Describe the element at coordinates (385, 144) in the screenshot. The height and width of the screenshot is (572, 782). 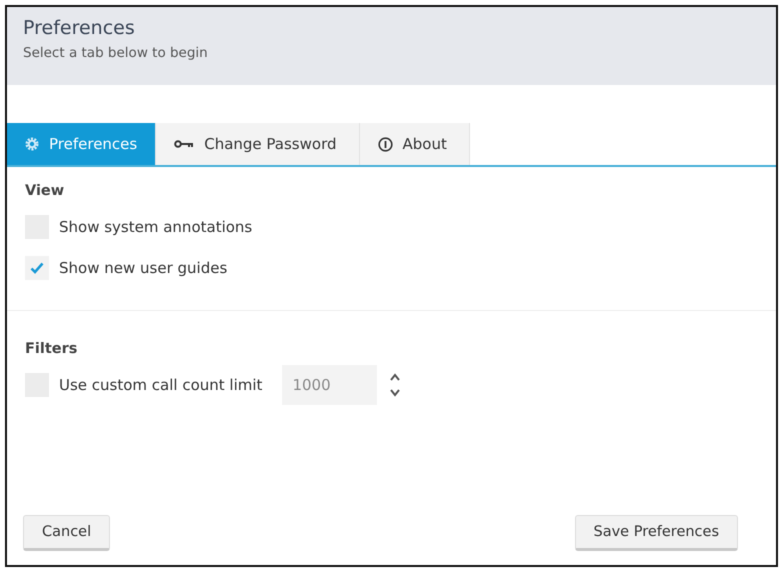
I see `info-icon` at that location.